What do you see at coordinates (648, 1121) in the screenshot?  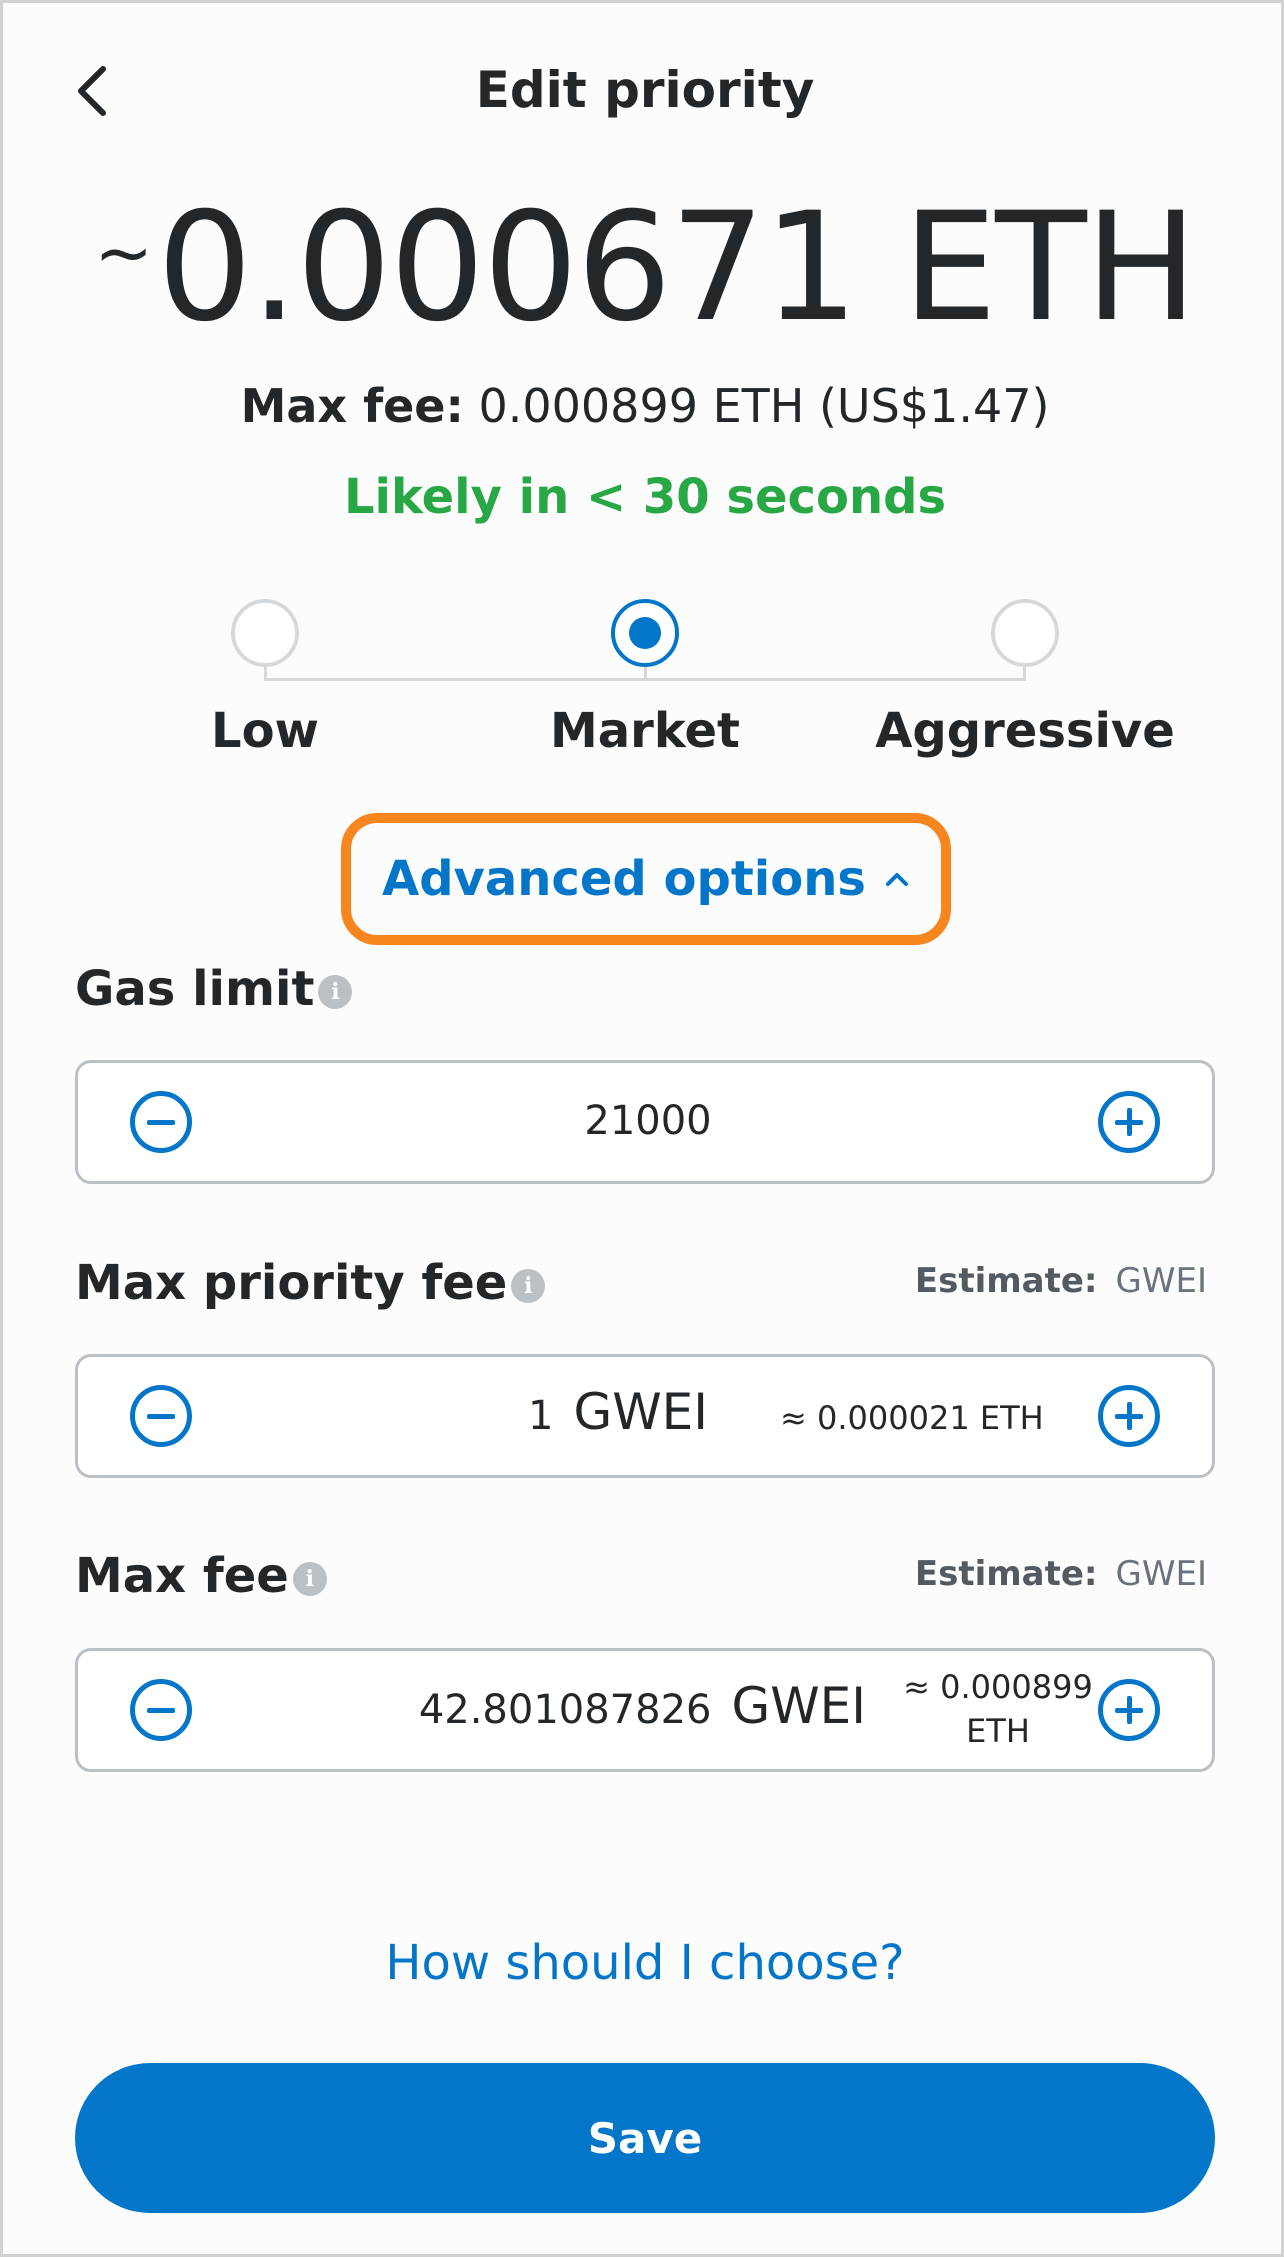 I see `gas-limit-value: 21000` at bounding box center [648, 1121].